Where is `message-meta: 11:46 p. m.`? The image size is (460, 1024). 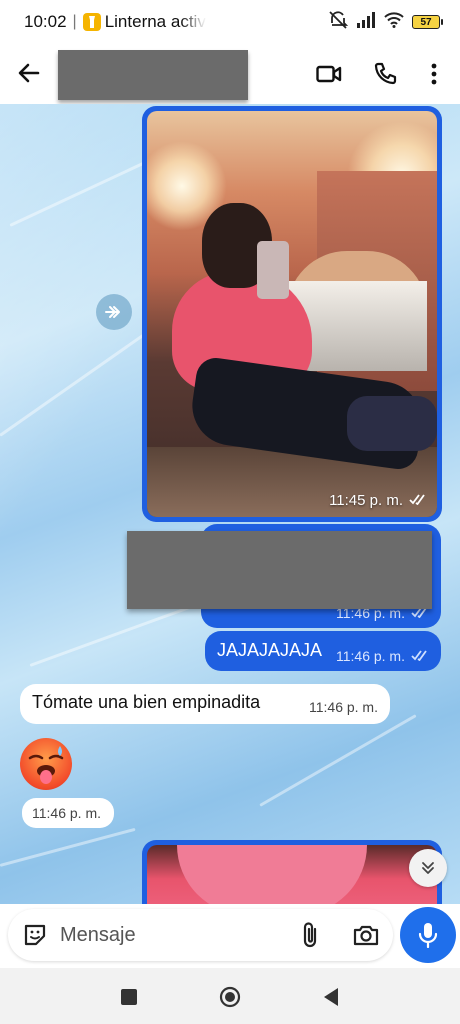 message-meta: 11:46 p. m. is located at coordinates (382, 656).